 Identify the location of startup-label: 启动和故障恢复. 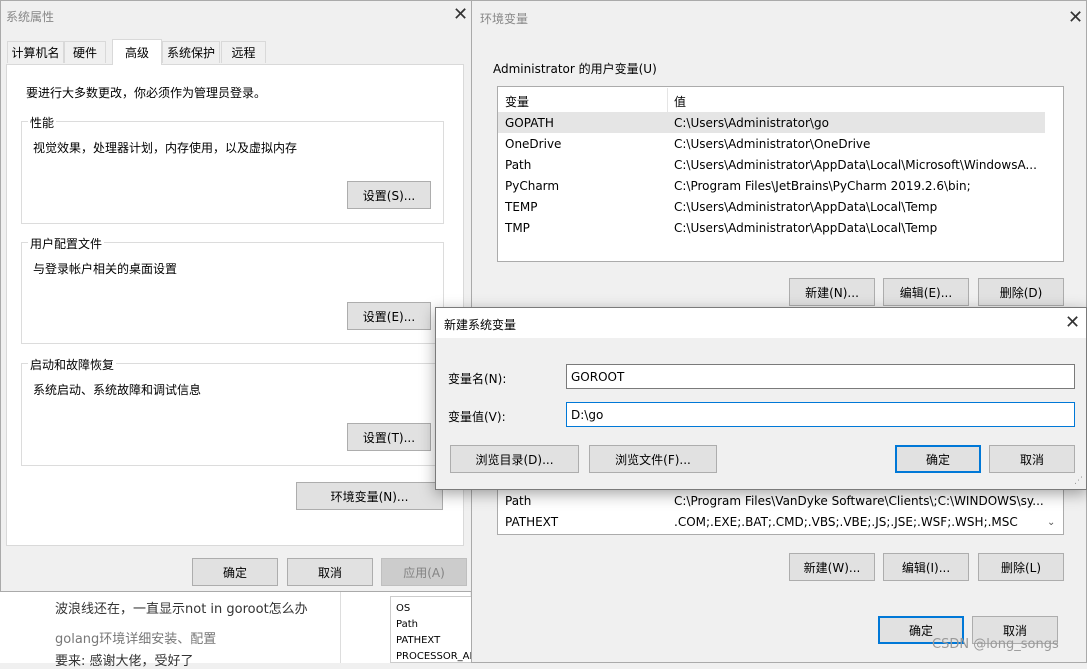
(72, 364).